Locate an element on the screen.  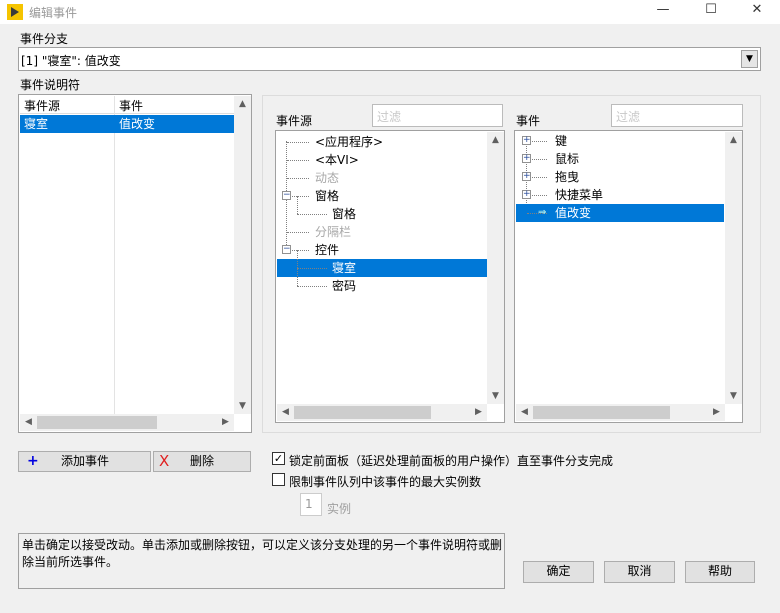
delete-x-icon: X is located at coordinates (164, 461).